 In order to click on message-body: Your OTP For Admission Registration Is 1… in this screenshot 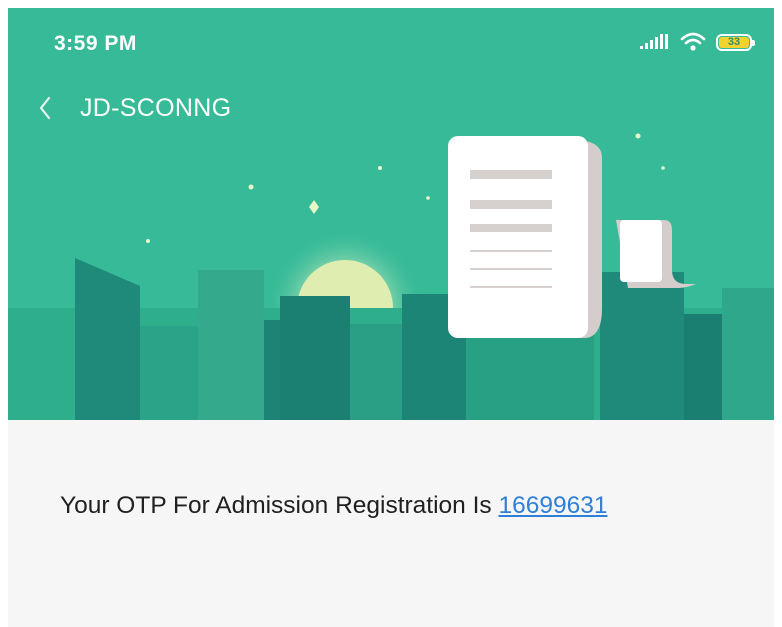, I will do `click(333, 506)`.